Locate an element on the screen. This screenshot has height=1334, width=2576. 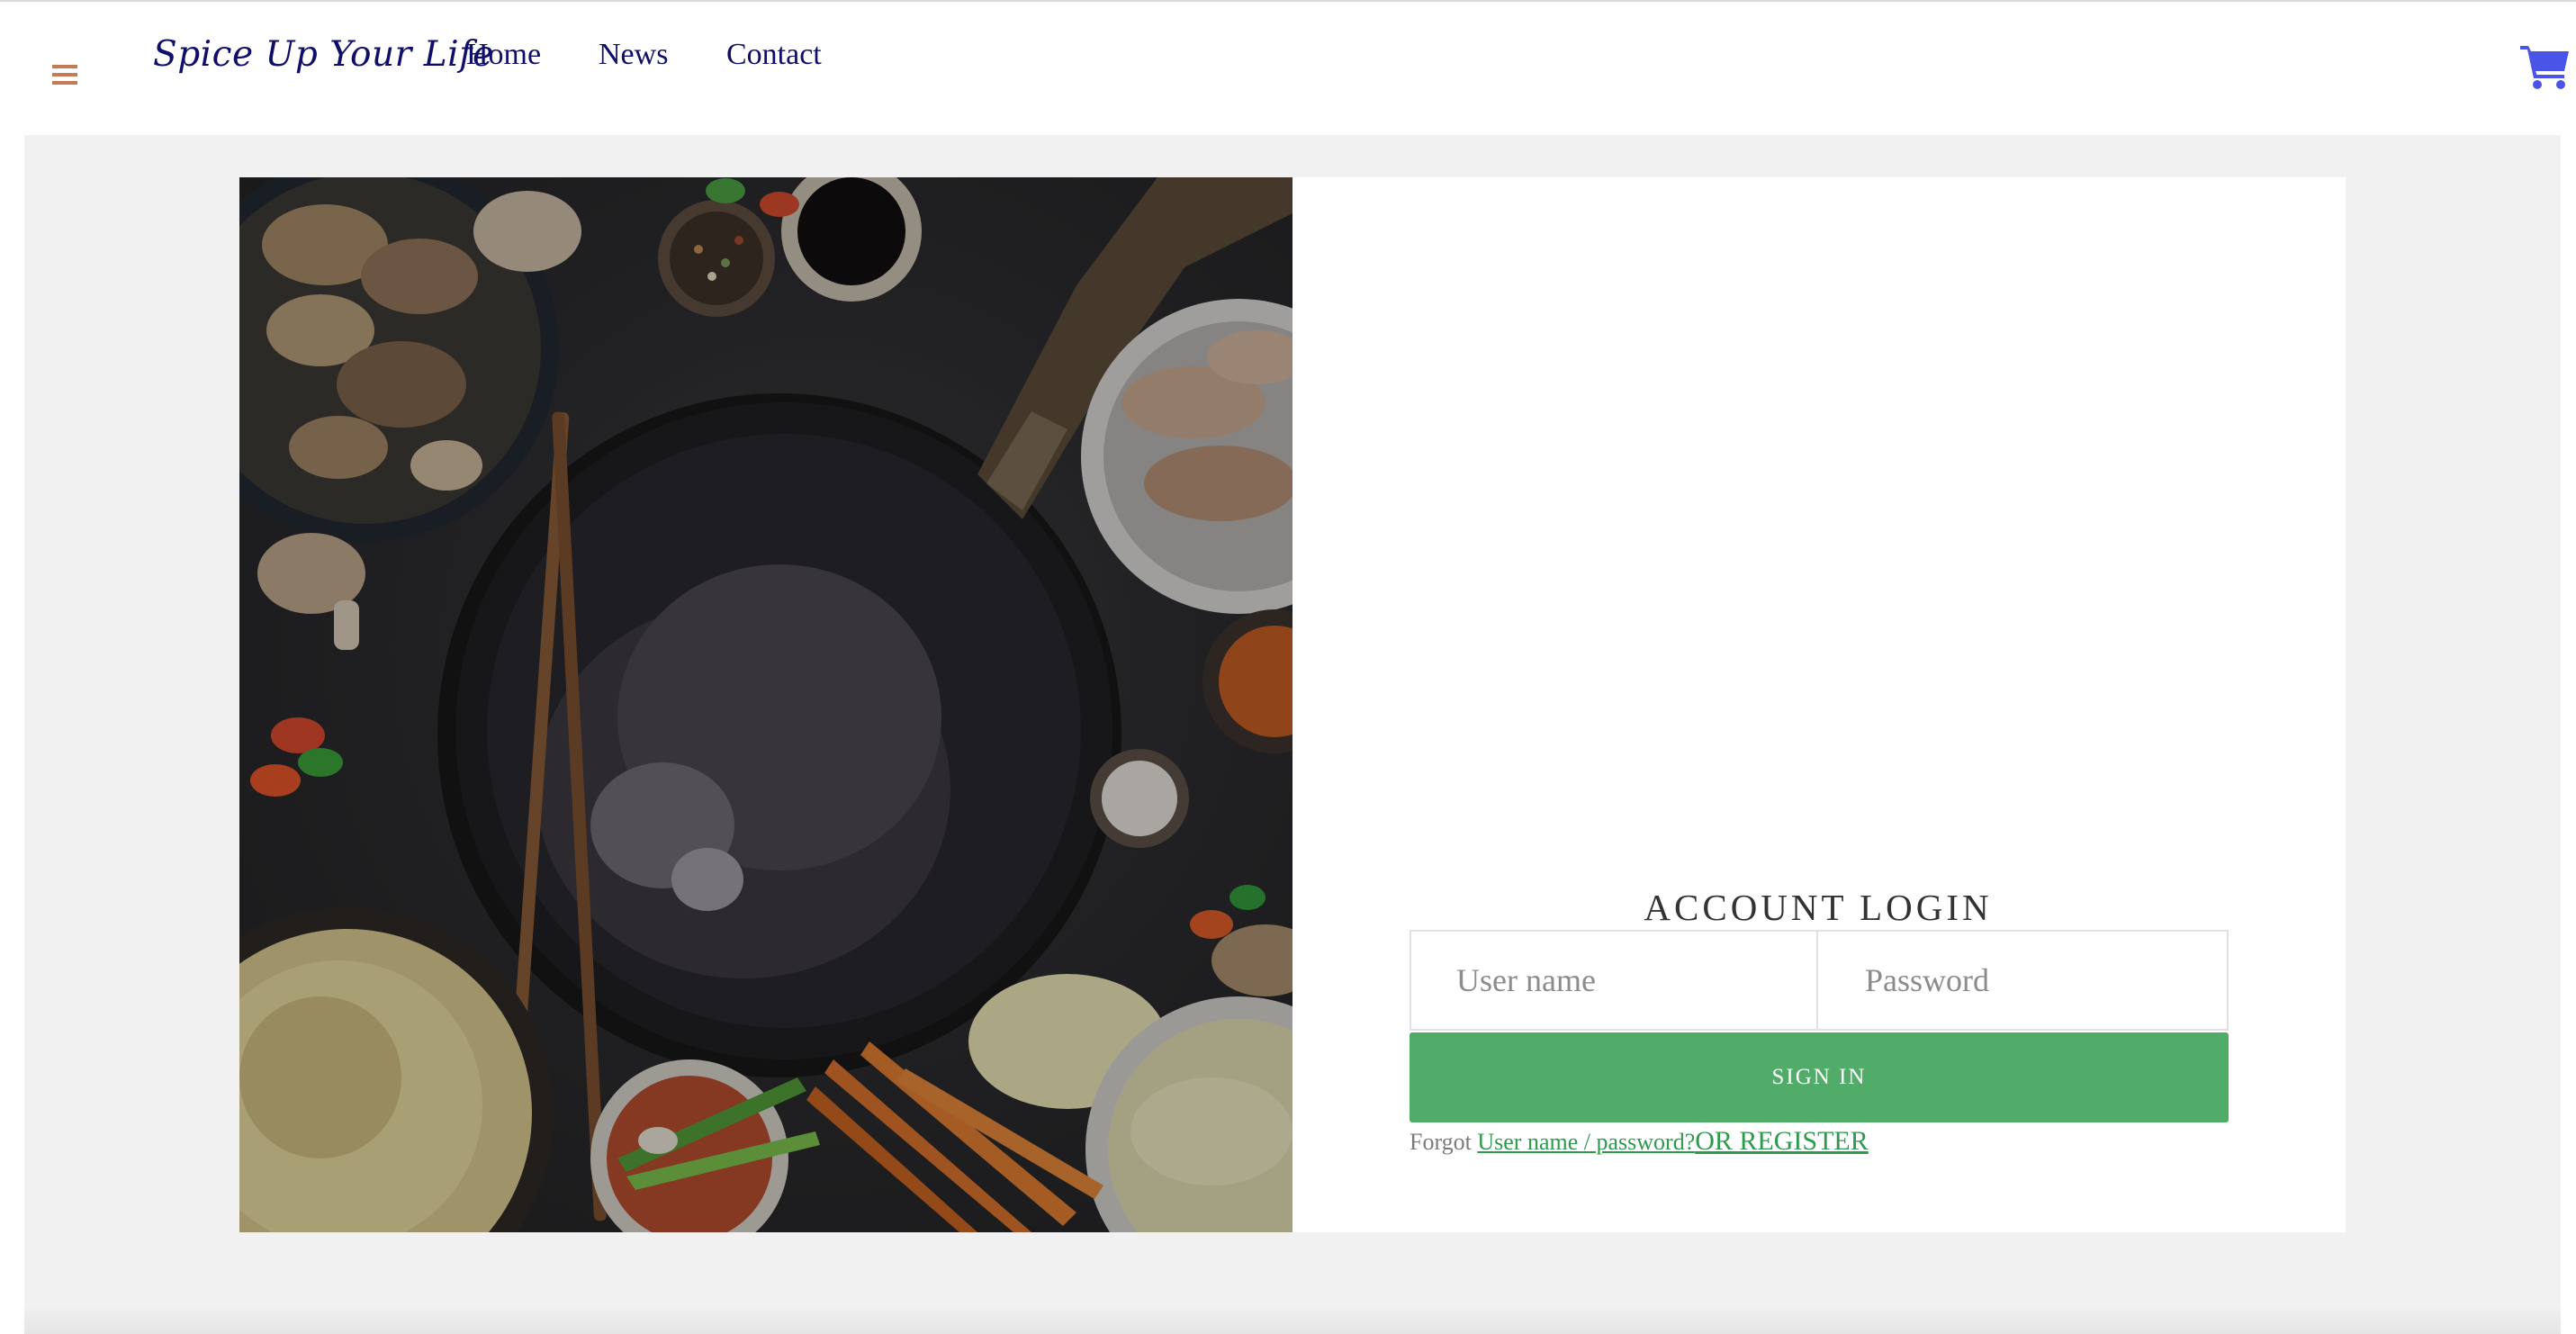
username-input is located at coordinates (1614, 980).